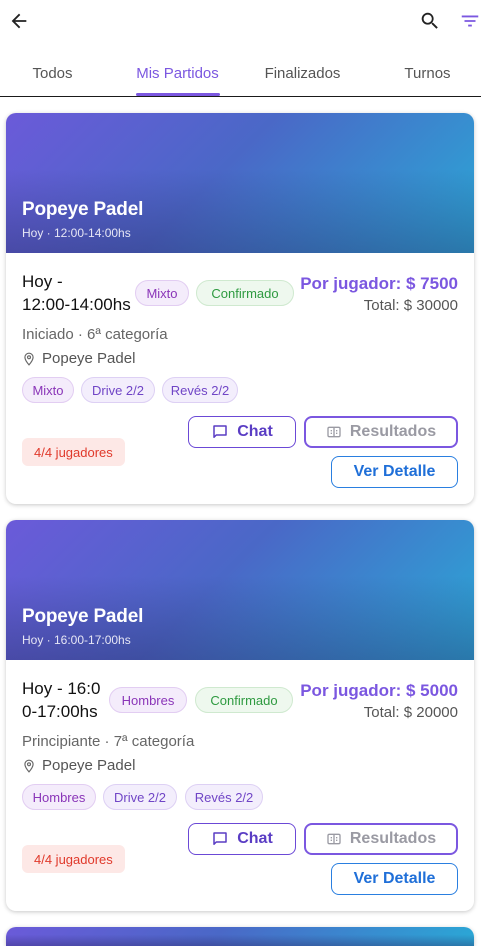 The width and height of the screenshot is (481, 946). I want to click on arrow-back-icon, so click(19, 21).